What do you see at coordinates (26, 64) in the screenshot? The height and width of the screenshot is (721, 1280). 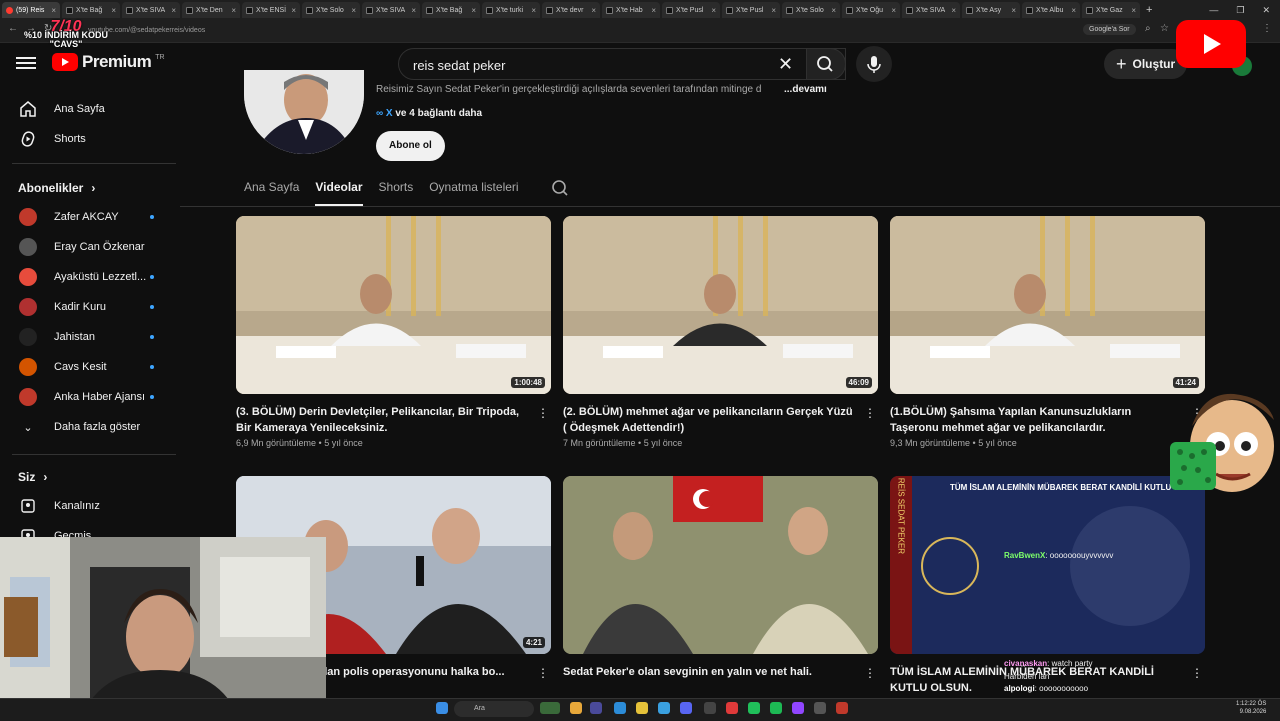 I see `hamburger-menu-icon` at bounding box center [26, 64].